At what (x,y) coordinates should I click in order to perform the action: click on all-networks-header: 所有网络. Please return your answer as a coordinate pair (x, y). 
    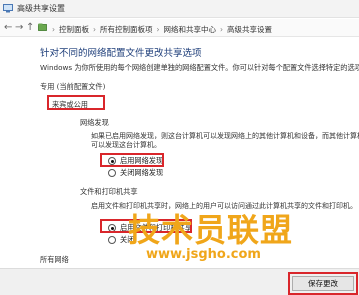
    Looking at the image, I should click on (54, 260).